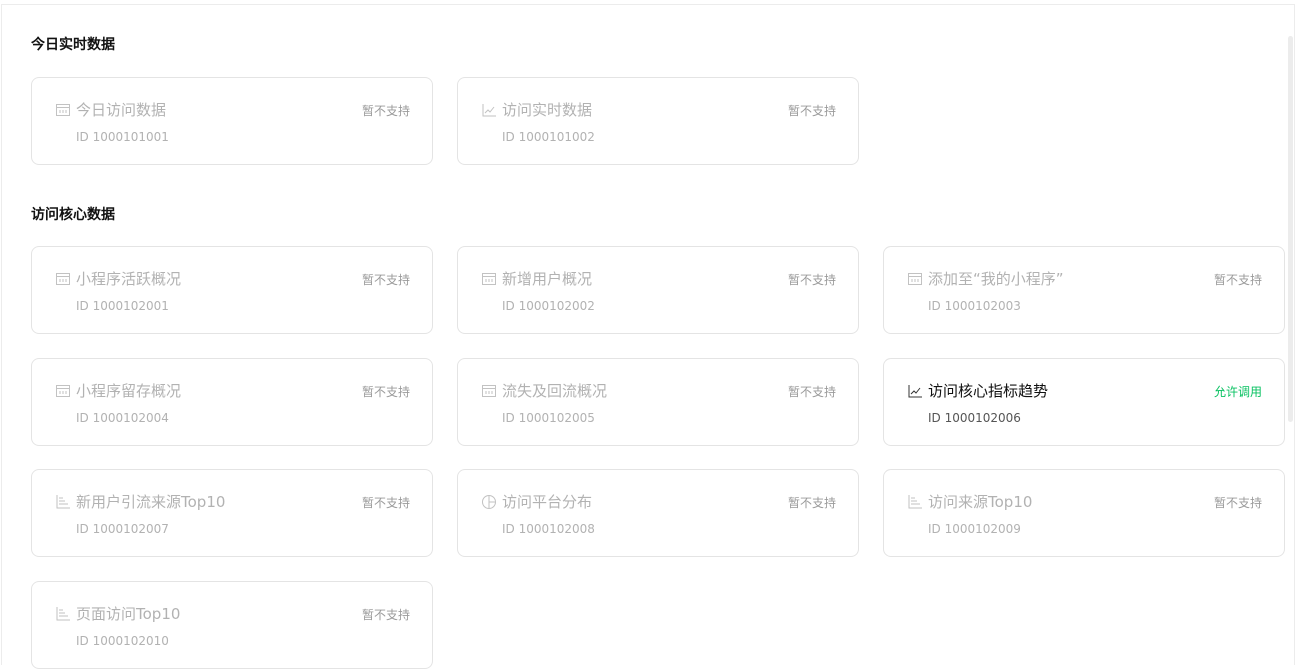  What do you see at coordinates (658, 290) in the screenshot?
I see `api-card-new-user-overview: 新增用户概况 ID 1000102002 暂不支持` at bounding box center [658, 290].